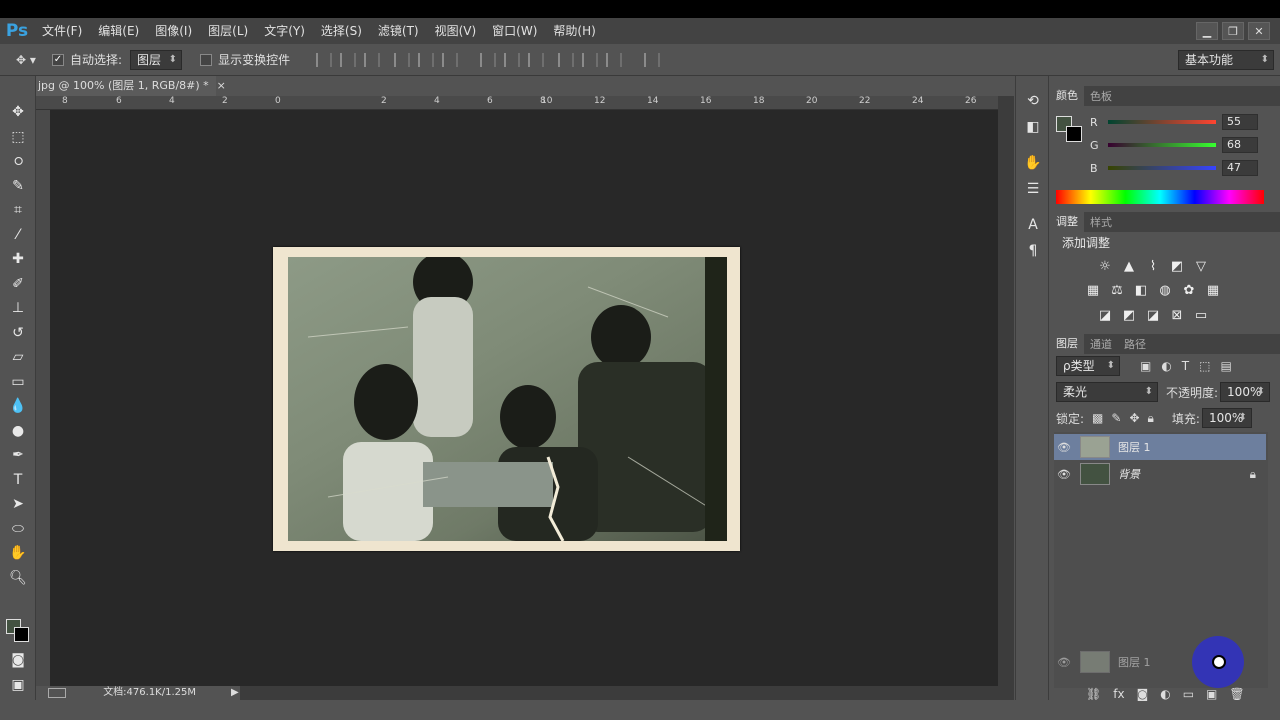 The width and height of the screenshot is (1280, 720). What do you see at coordinates (18, 431) in the screenshot?
I see `dodge-icon: ●` at bounding box center [18, 431].